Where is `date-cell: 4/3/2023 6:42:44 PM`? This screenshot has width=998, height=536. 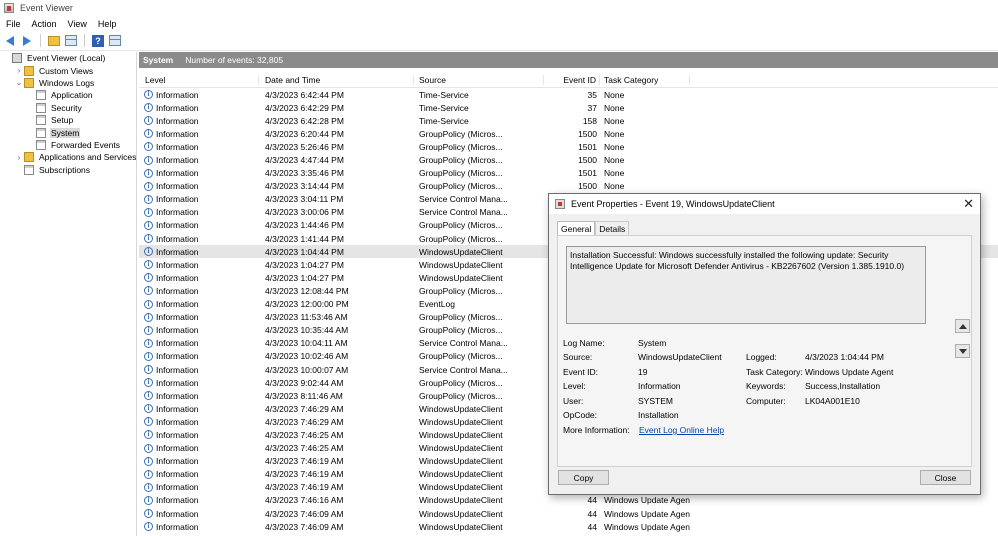 date-cell: 4/3/2023 6:42:44 PM is located at coordinates (304, 94).